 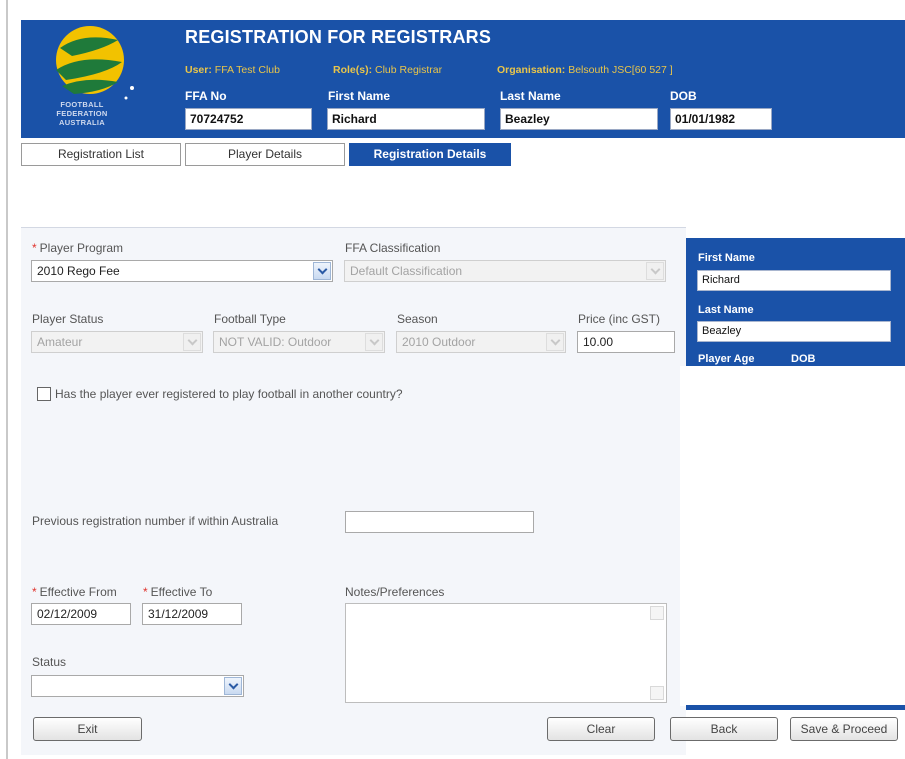 What do you see at coordinates (87, 729) in the screenshot?
I see `exit-button: Exit` at bounding box center [87, 729].